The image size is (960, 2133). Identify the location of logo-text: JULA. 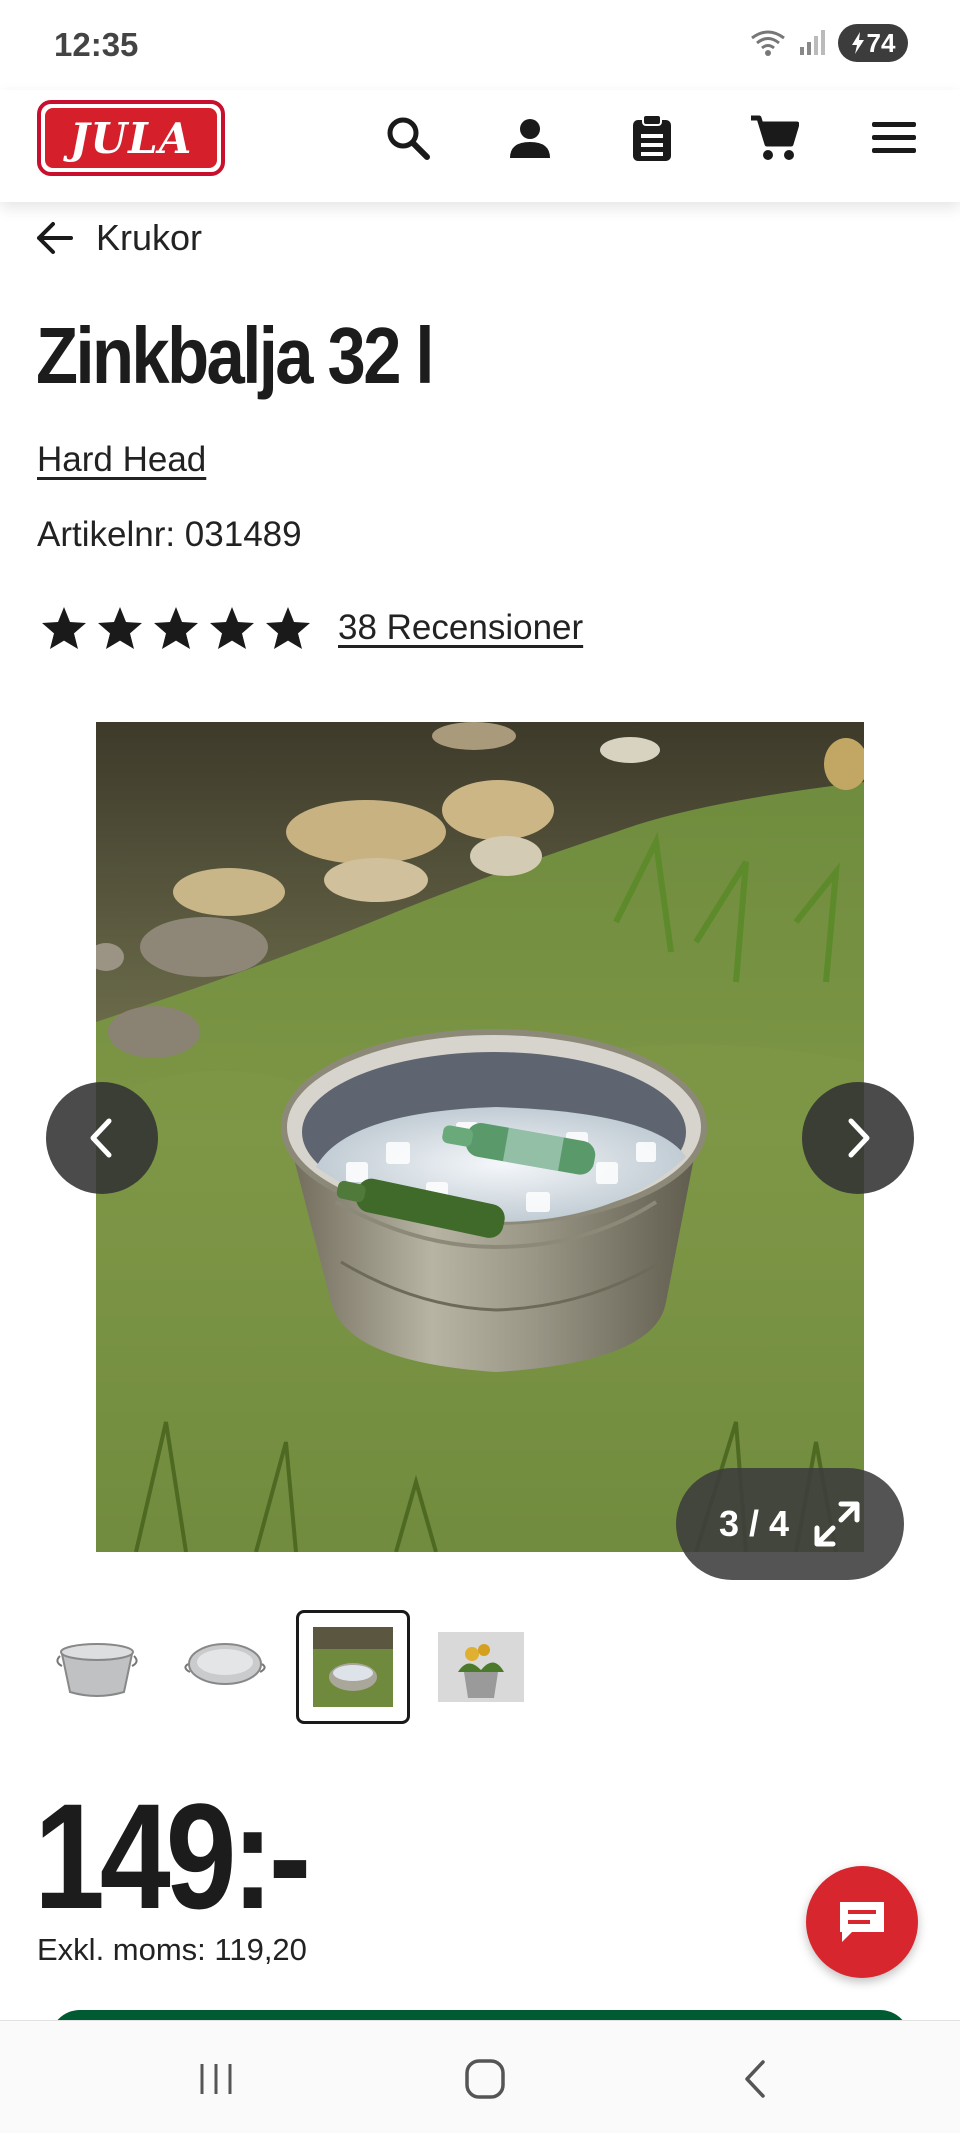
(131, 138).